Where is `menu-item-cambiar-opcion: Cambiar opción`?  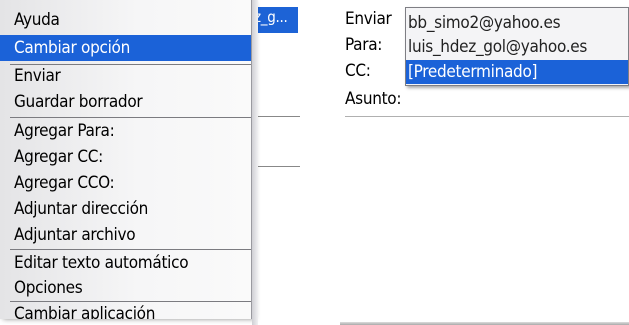
menu-item-cambiar-opcion: Cambiar opción is located at coordinates (125, 48).